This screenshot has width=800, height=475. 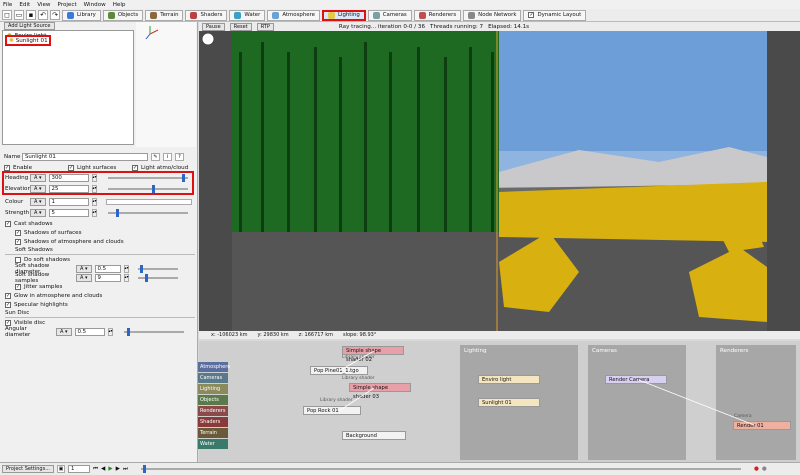 What do you see at coordinates (376, 15) in the screenshot?
I see `cameras-icon` at bounding box center [376, 15].